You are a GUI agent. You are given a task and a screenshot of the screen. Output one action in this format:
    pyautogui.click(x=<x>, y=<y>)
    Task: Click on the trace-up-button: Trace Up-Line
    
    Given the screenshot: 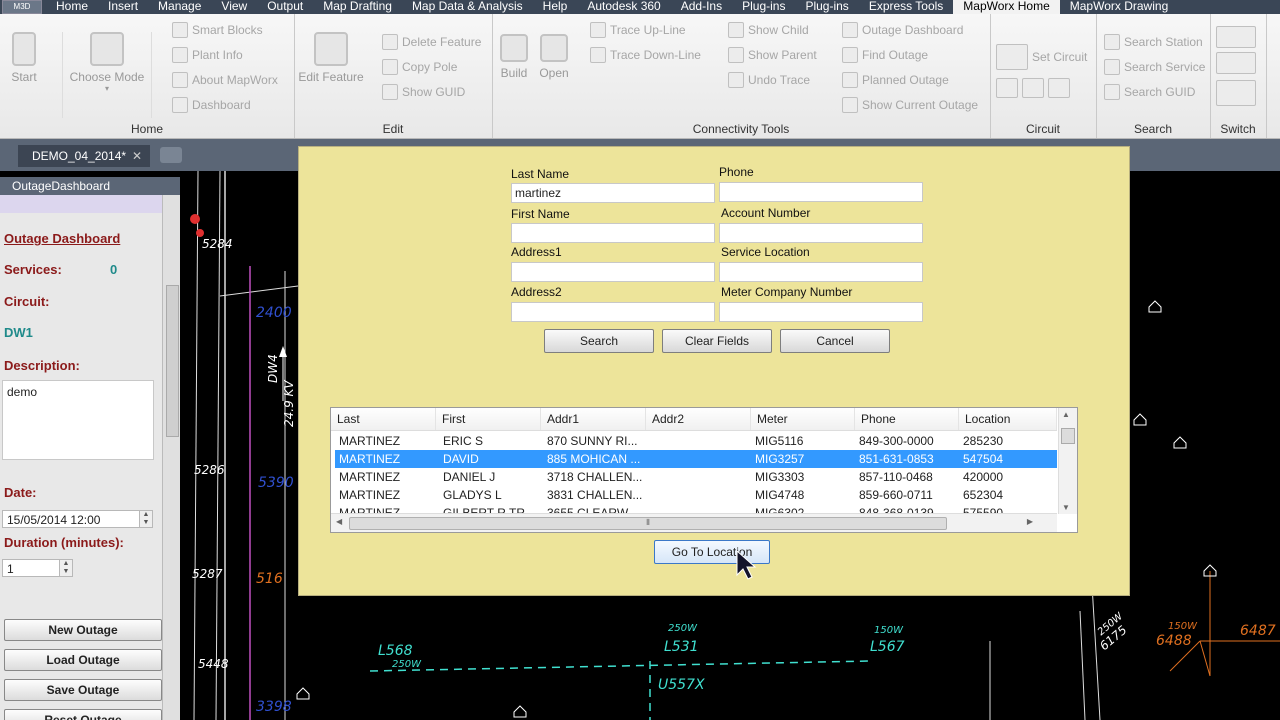 What is the action you would take?
    pyautogui.click(x=638, y=30)
    